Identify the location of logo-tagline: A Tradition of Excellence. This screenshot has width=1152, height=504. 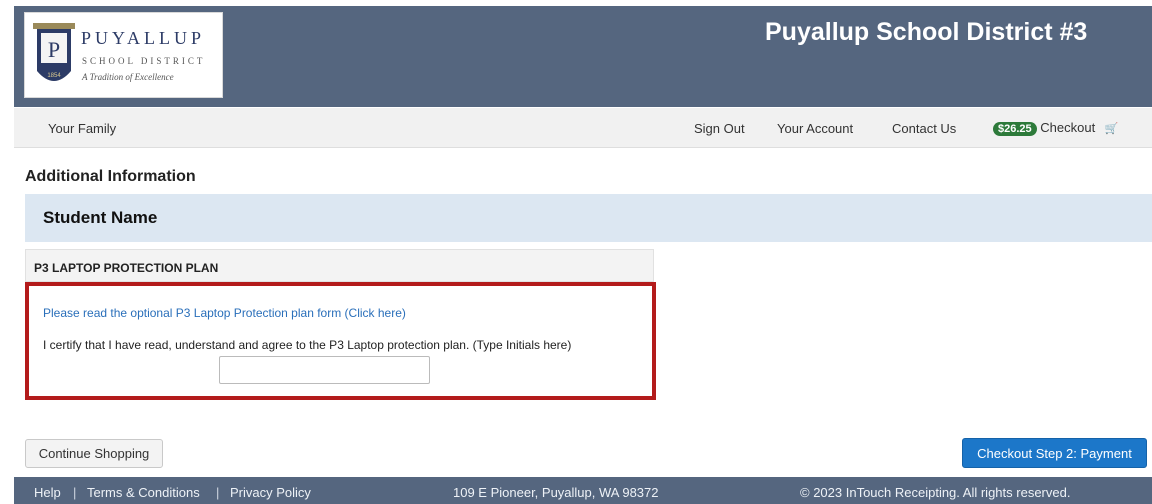
(128, 77).